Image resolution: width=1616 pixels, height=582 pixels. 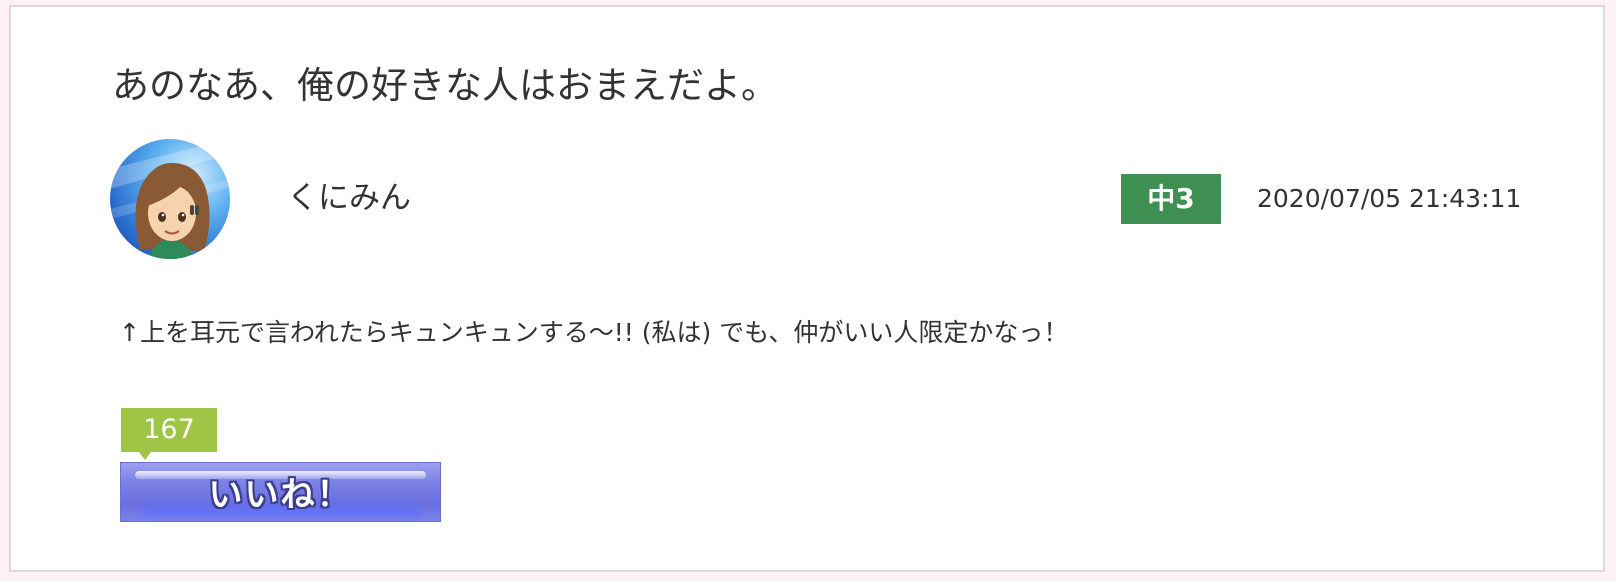 I want to click on author-name: くにみん, so click(x=349, y=198).